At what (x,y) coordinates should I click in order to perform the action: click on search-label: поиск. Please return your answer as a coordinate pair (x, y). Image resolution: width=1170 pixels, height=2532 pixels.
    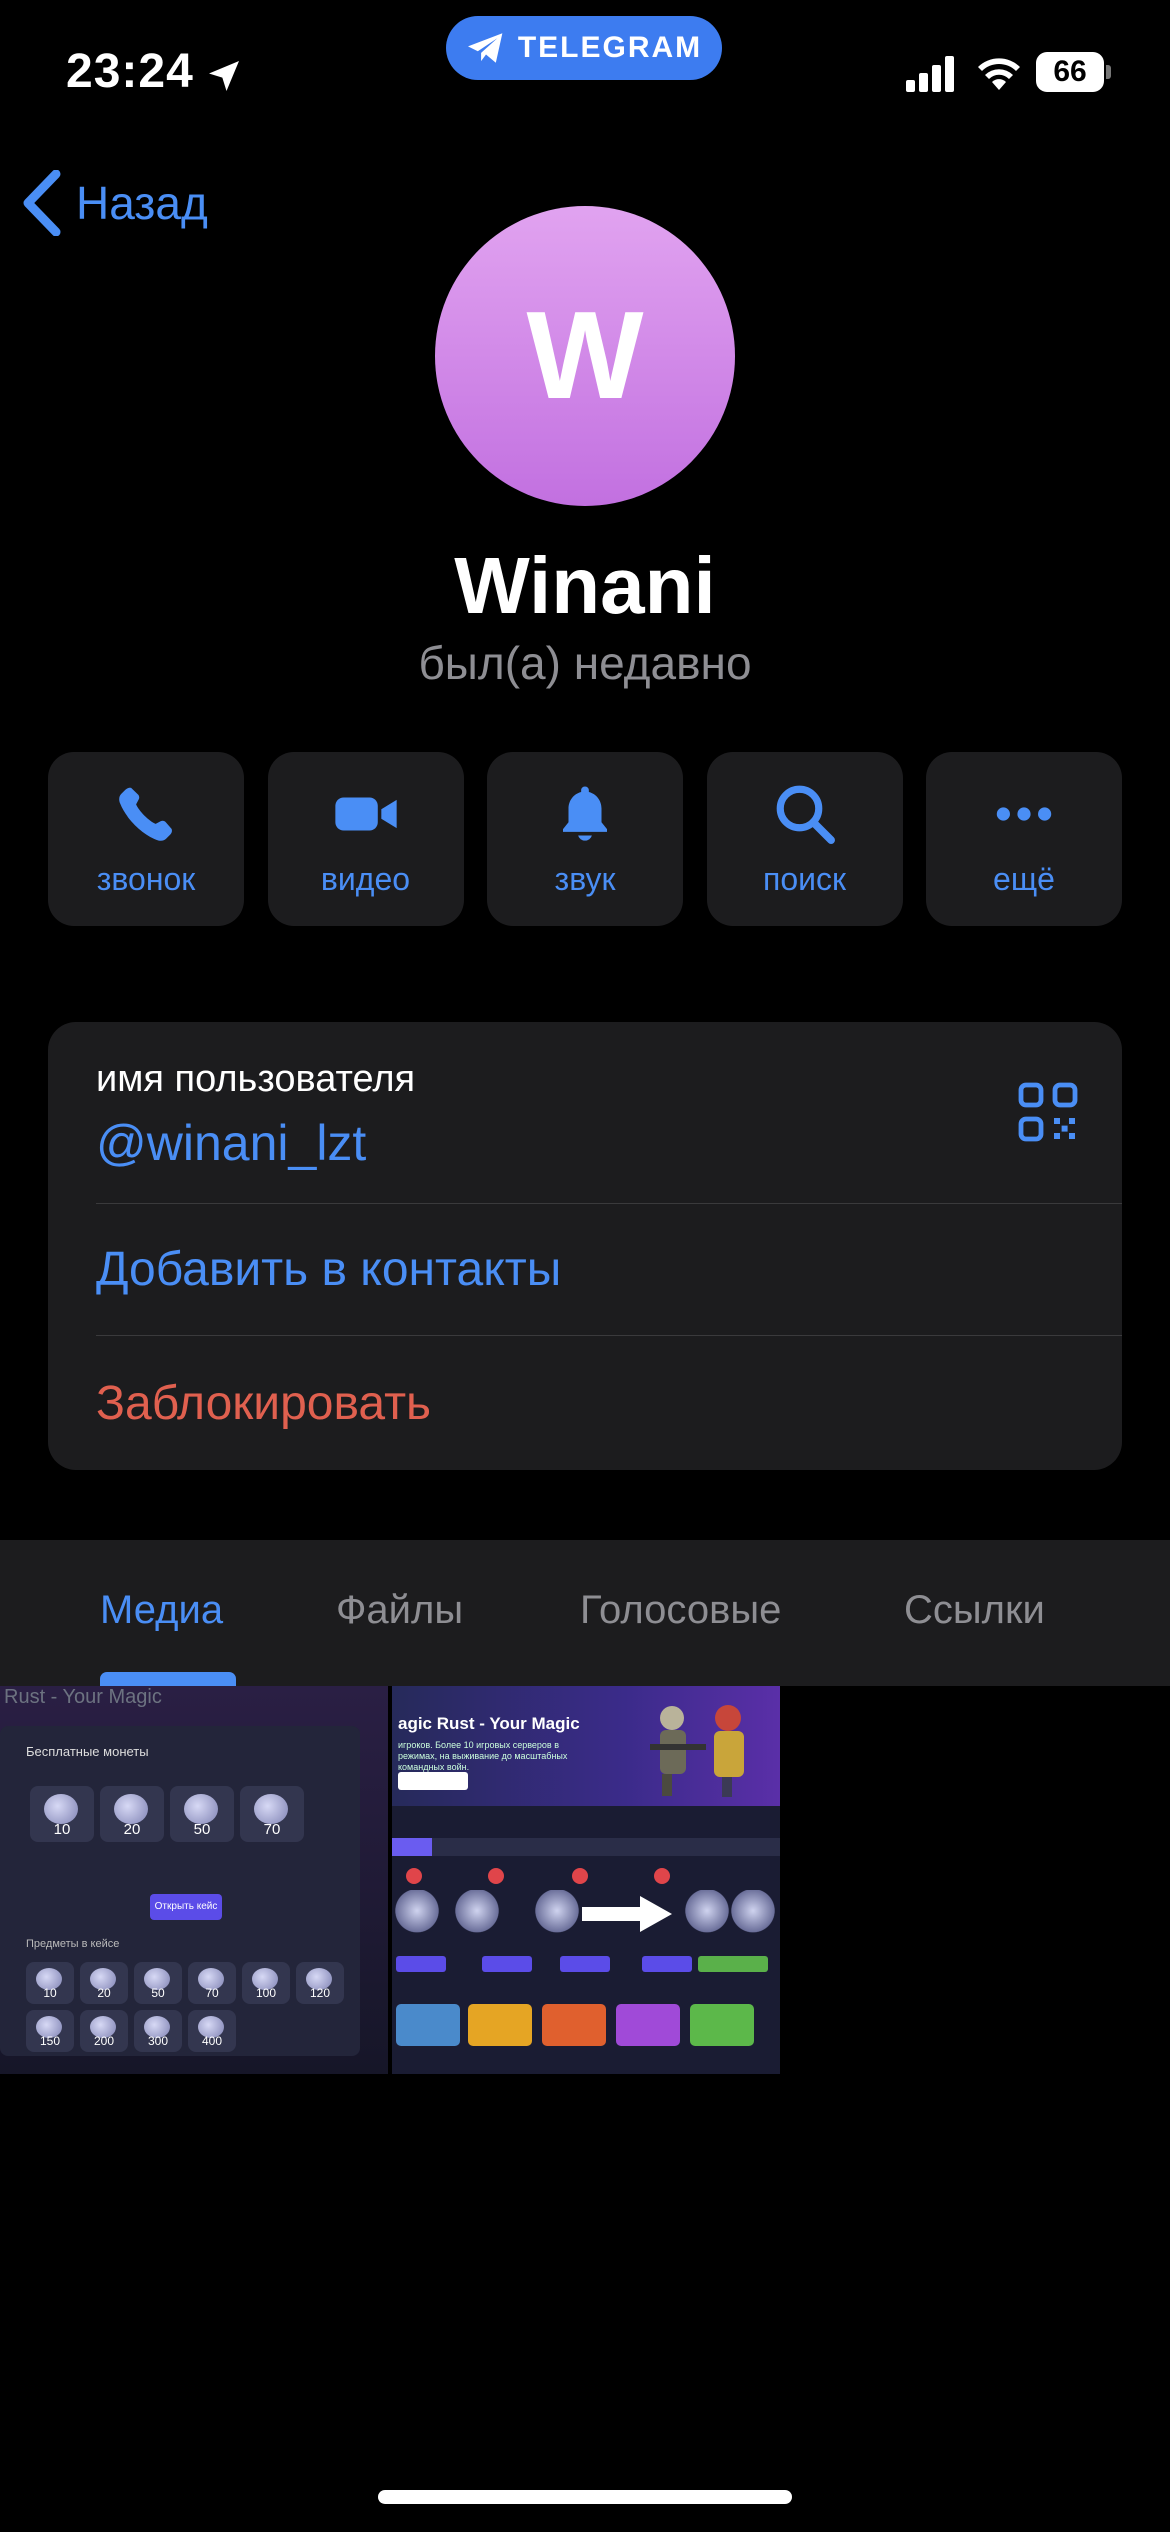
    Looking at the image, I should click on (804, 878).